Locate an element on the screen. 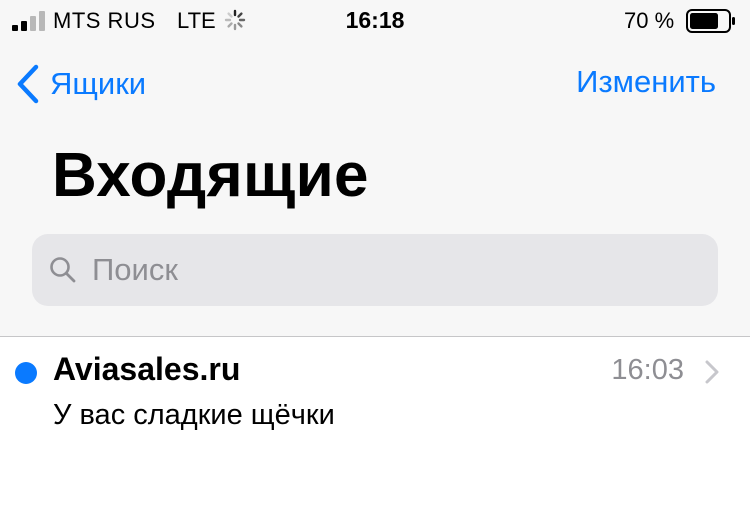  message-time: 16:03 is located at coordinates (647, 370).